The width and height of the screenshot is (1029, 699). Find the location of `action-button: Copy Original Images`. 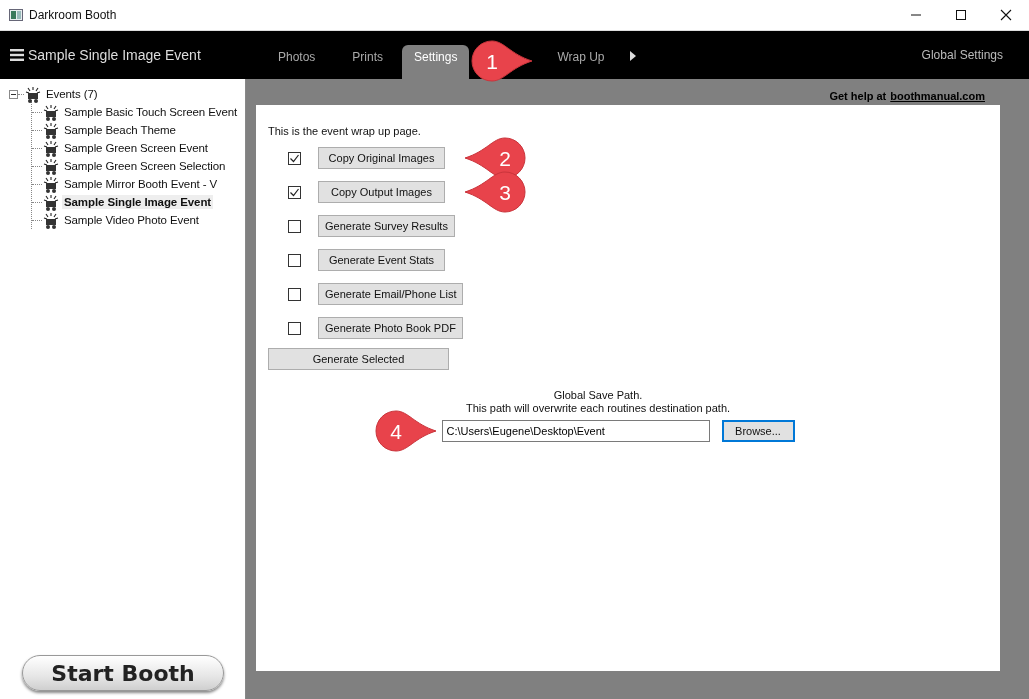

action-button: Copy Original Images is located at coordinates (381, 158).